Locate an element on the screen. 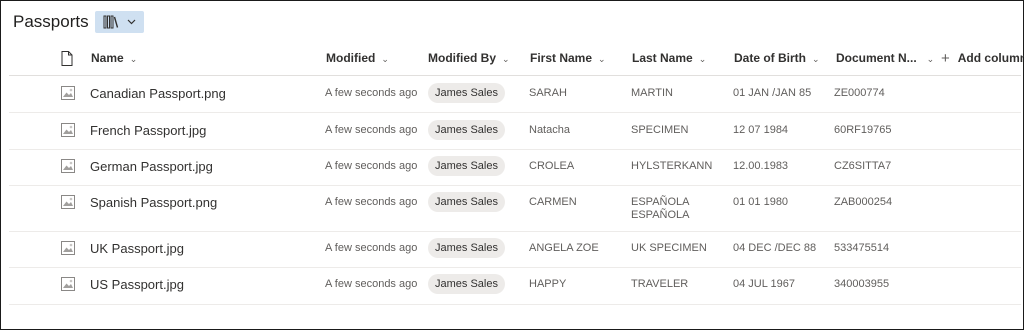  document-number-value: 340003955 is located at coordinates (862, 284).